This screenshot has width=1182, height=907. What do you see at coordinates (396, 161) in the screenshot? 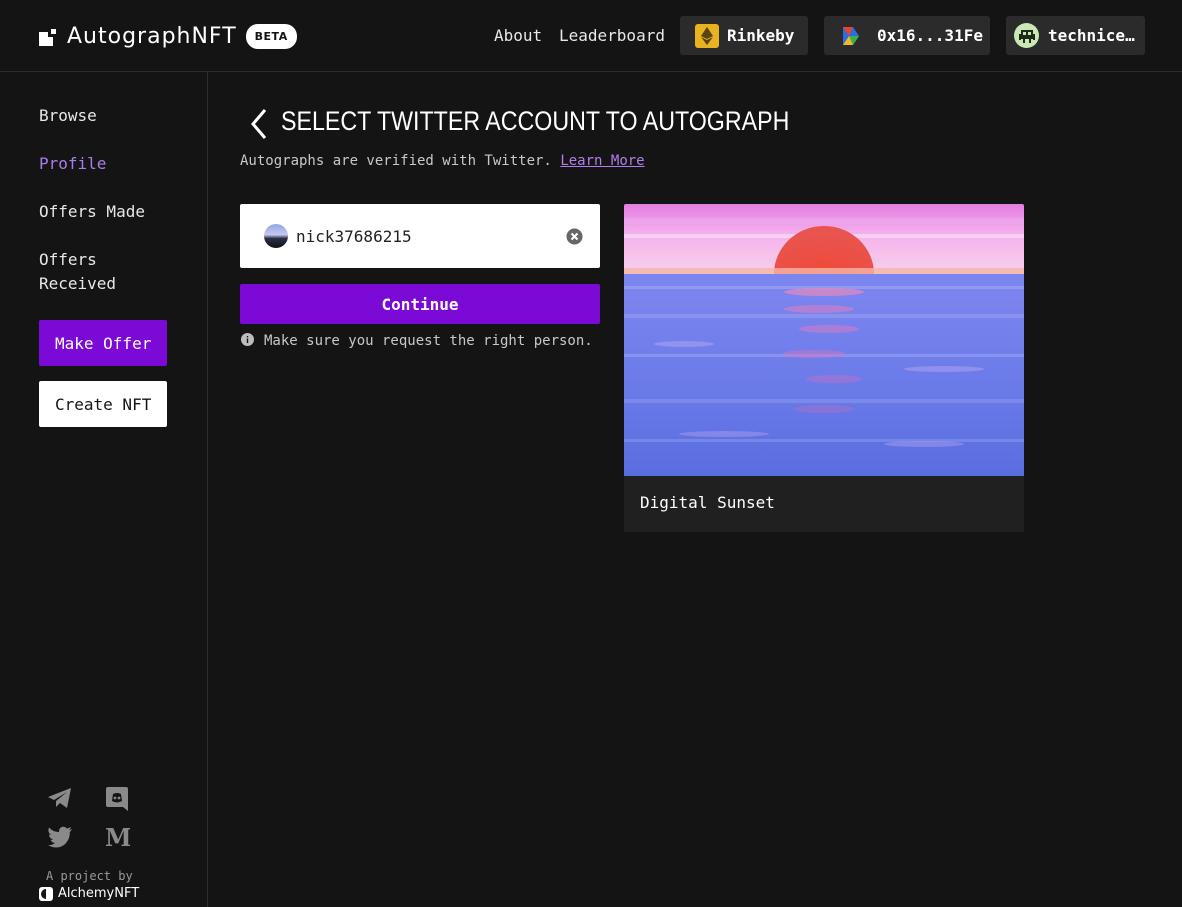
I see `subtitle-text: Autographs are verified with Twitter.` at bounding box center [396, 161].